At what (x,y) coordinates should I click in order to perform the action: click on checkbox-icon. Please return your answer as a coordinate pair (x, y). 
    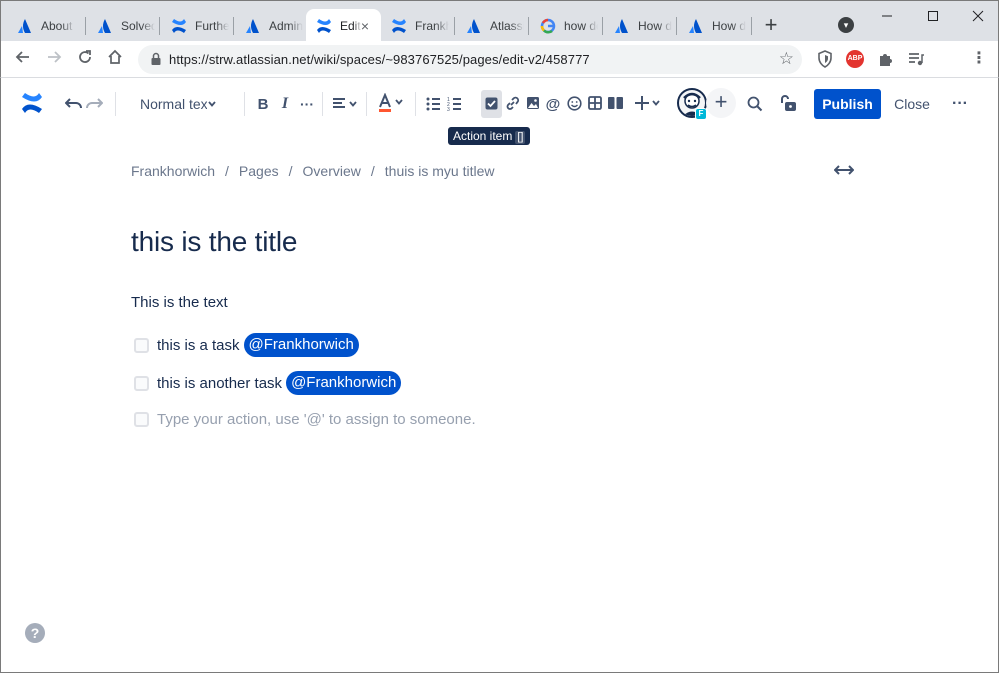
    Looking at the image, I should click on (491, 103).